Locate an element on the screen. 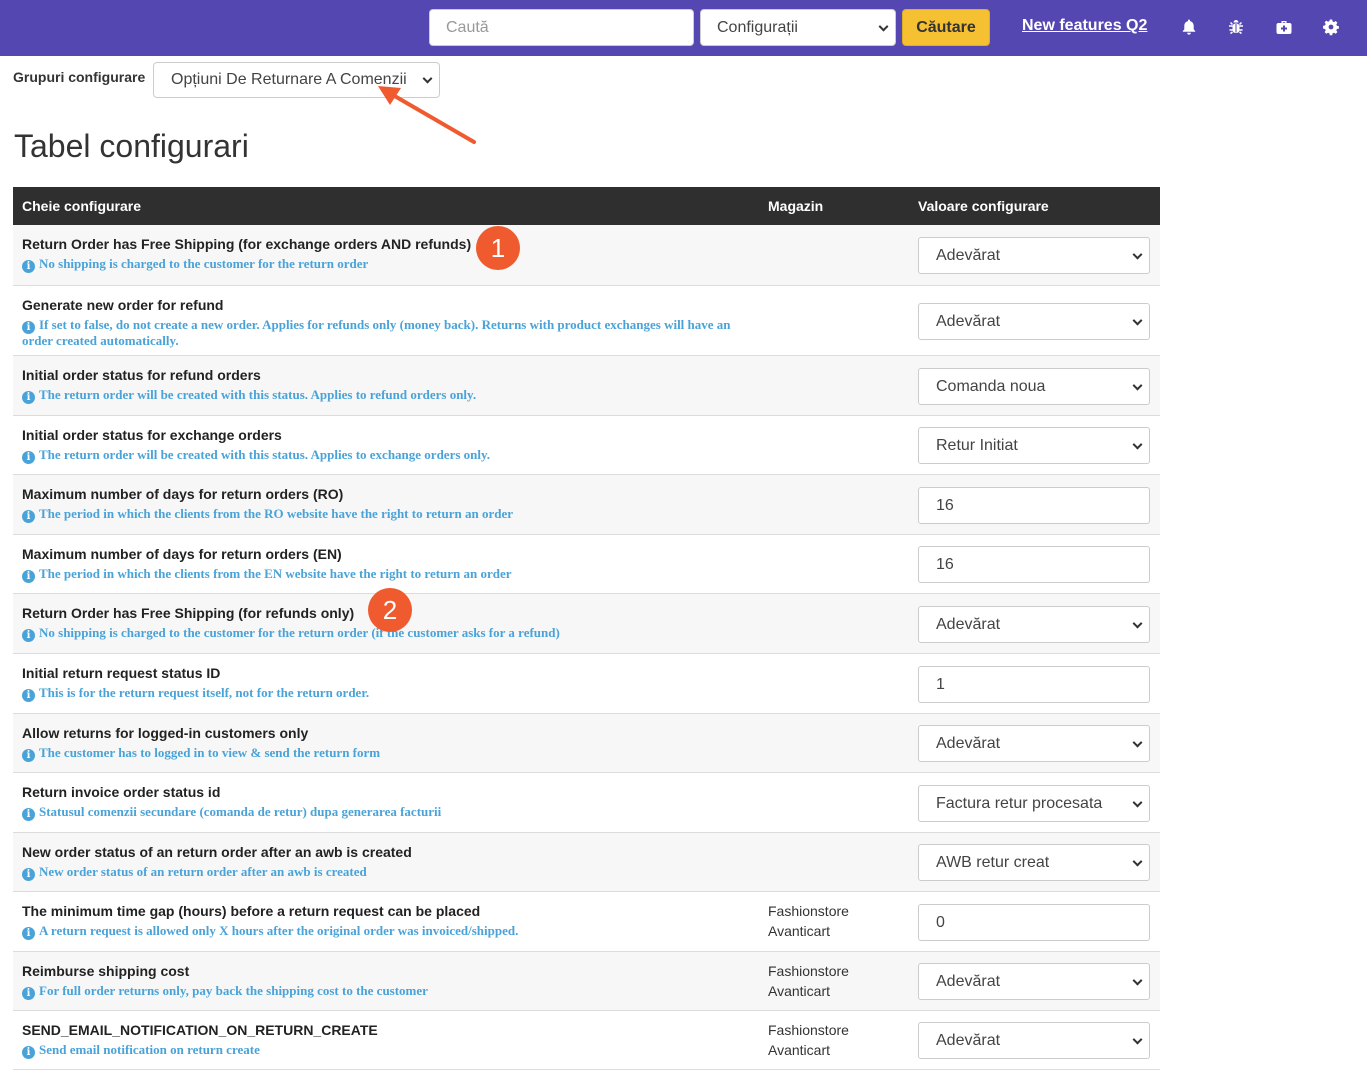 This screenshot has height=1070, width=1367. config-value-text: 0 is located at coordinates (940, 922).